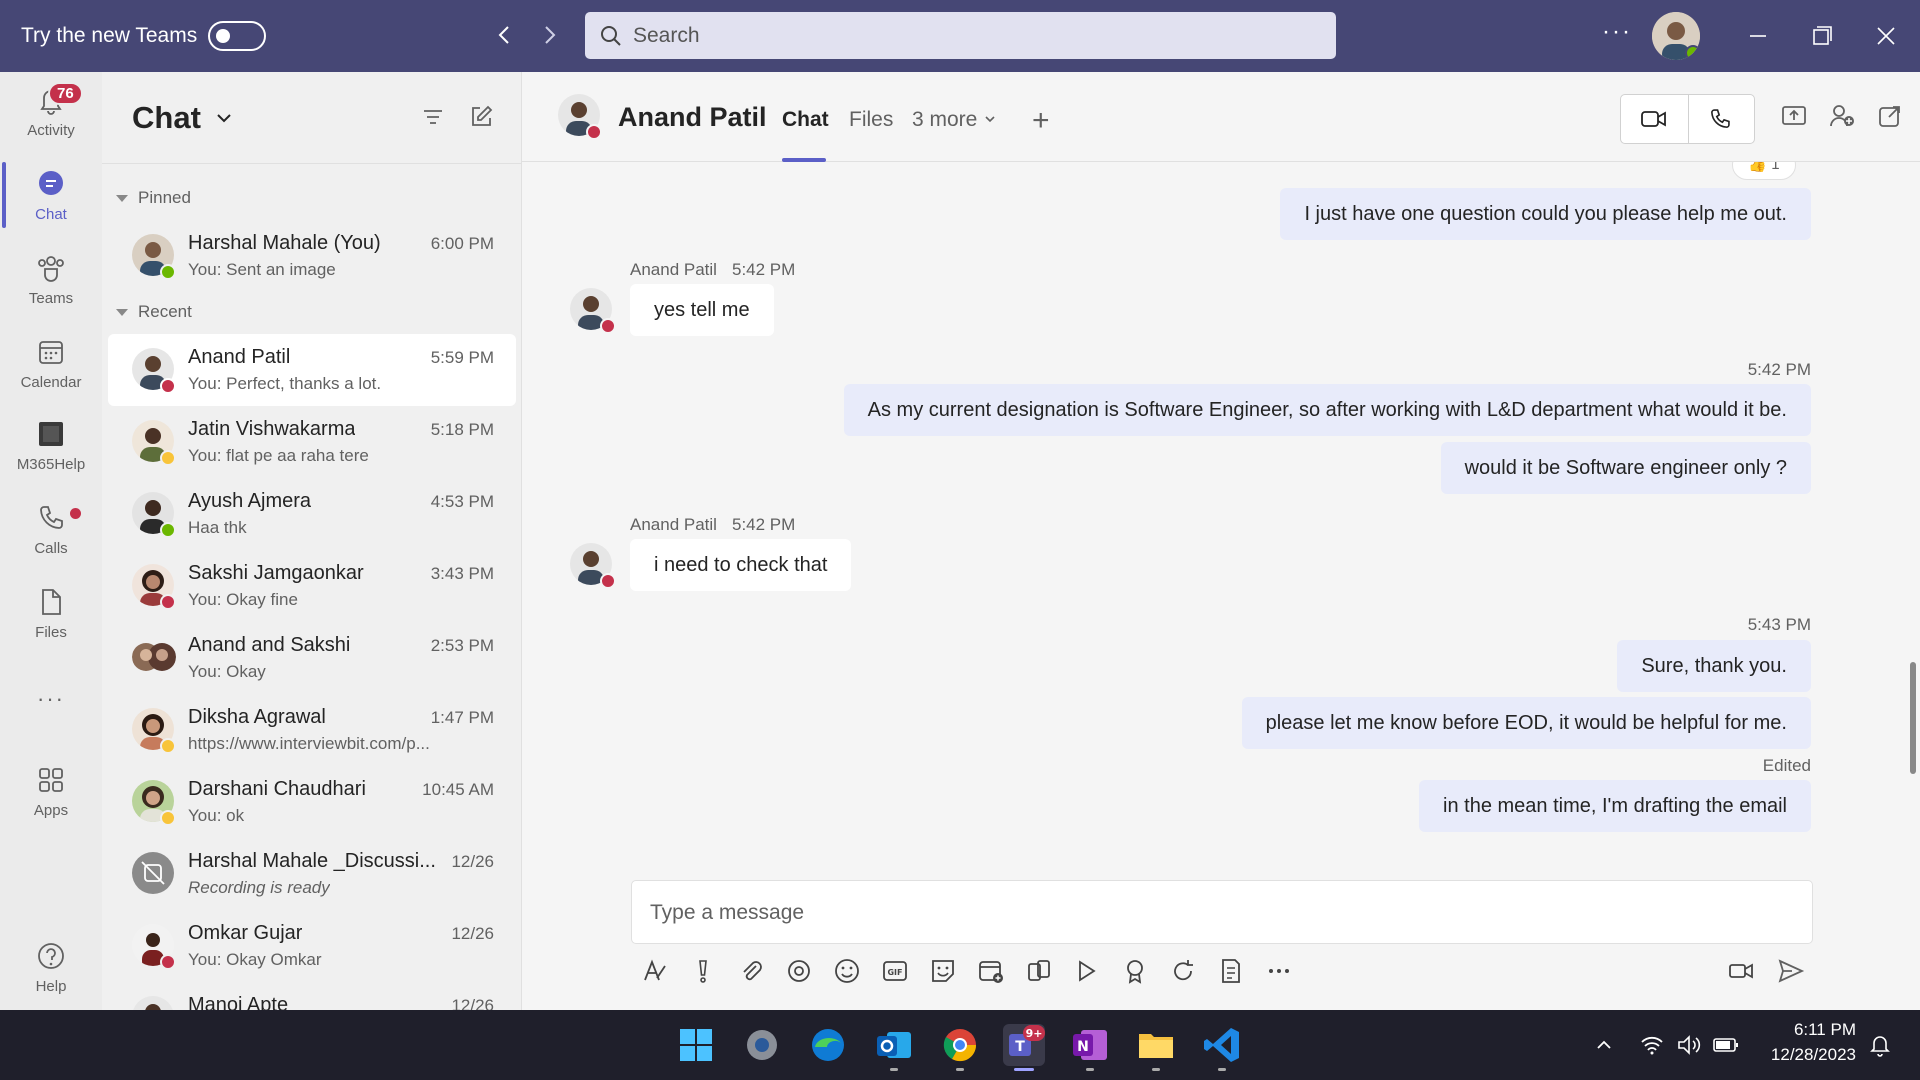 The height and width of the screenshot is (1080, 1920). What do you see at coordinates (894, 1045) in the screenshot?
I see `outlook-icon` at bounding box center [894, 1045].